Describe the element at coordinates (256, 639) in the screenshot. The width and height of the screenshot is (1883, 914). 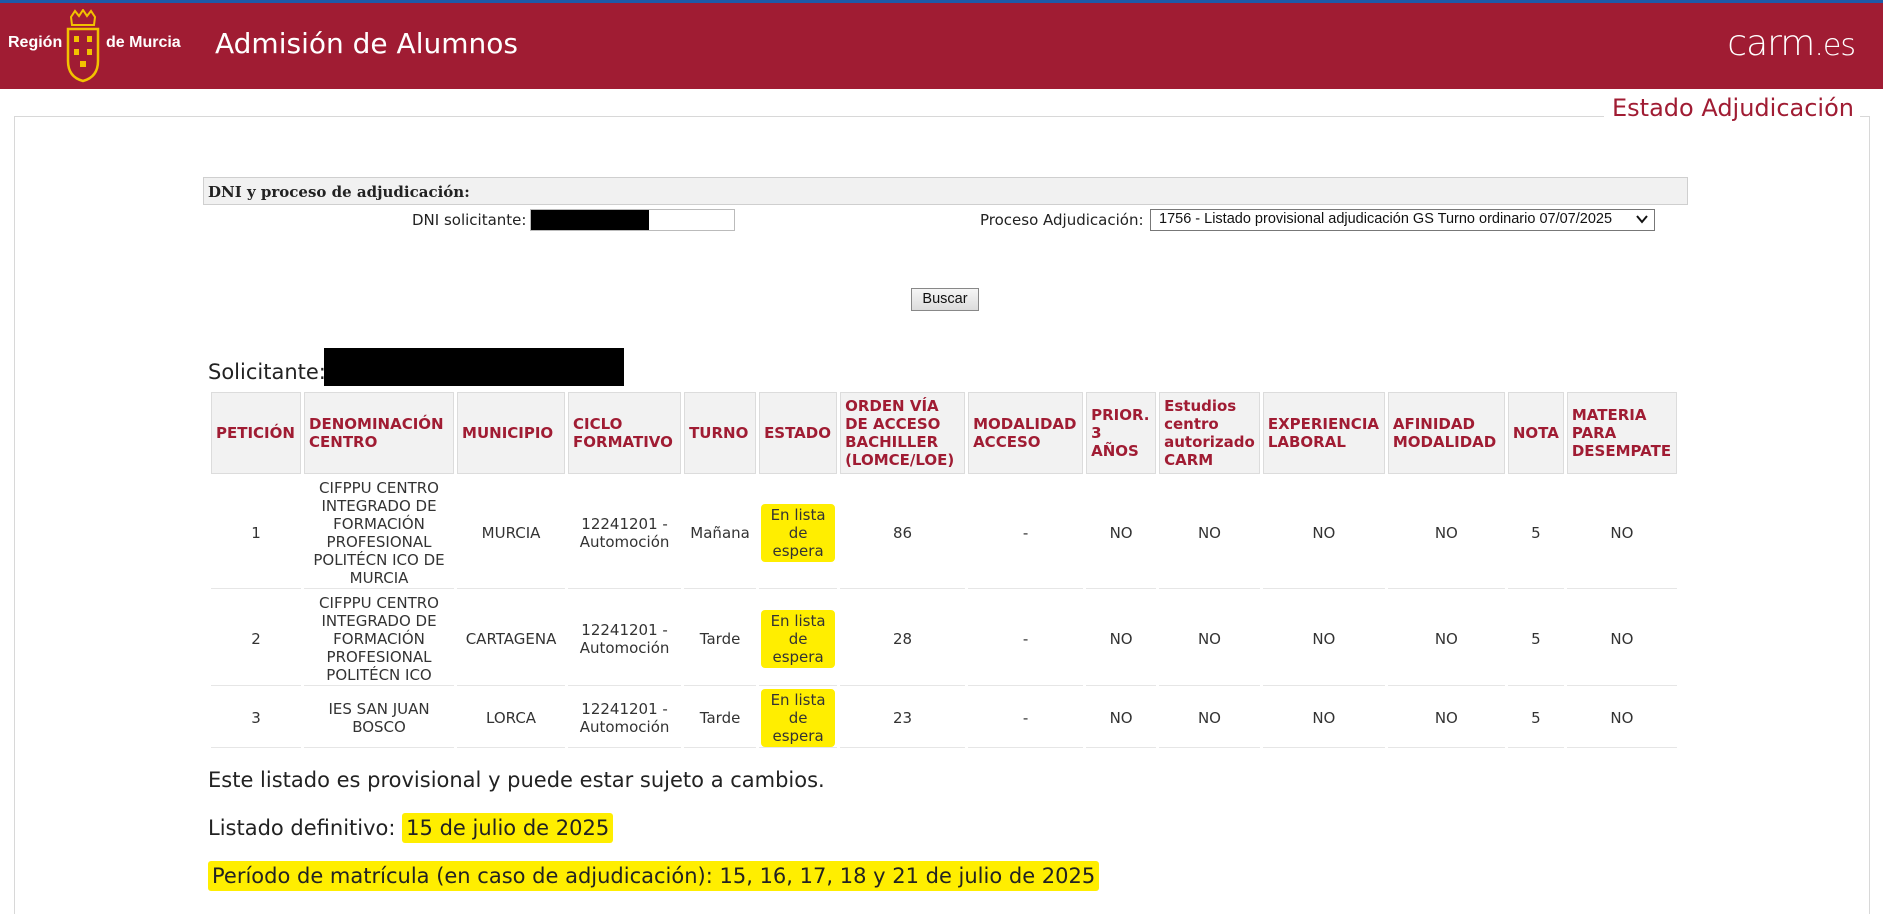
I see `cell-peticion: 2` at that location.